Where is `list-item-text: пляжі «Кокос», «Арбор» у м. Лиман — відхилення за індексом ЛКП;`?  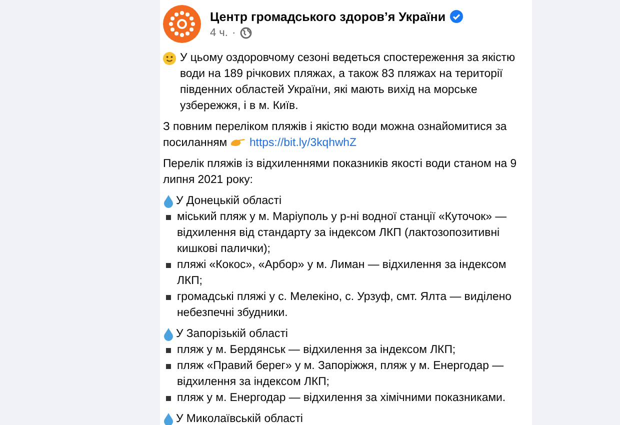
list-item-text: пляжі «Кокос», «Арбор» у м. Лиман — відхилення за індексом ЛКП; is located at coordinates (342, 273).